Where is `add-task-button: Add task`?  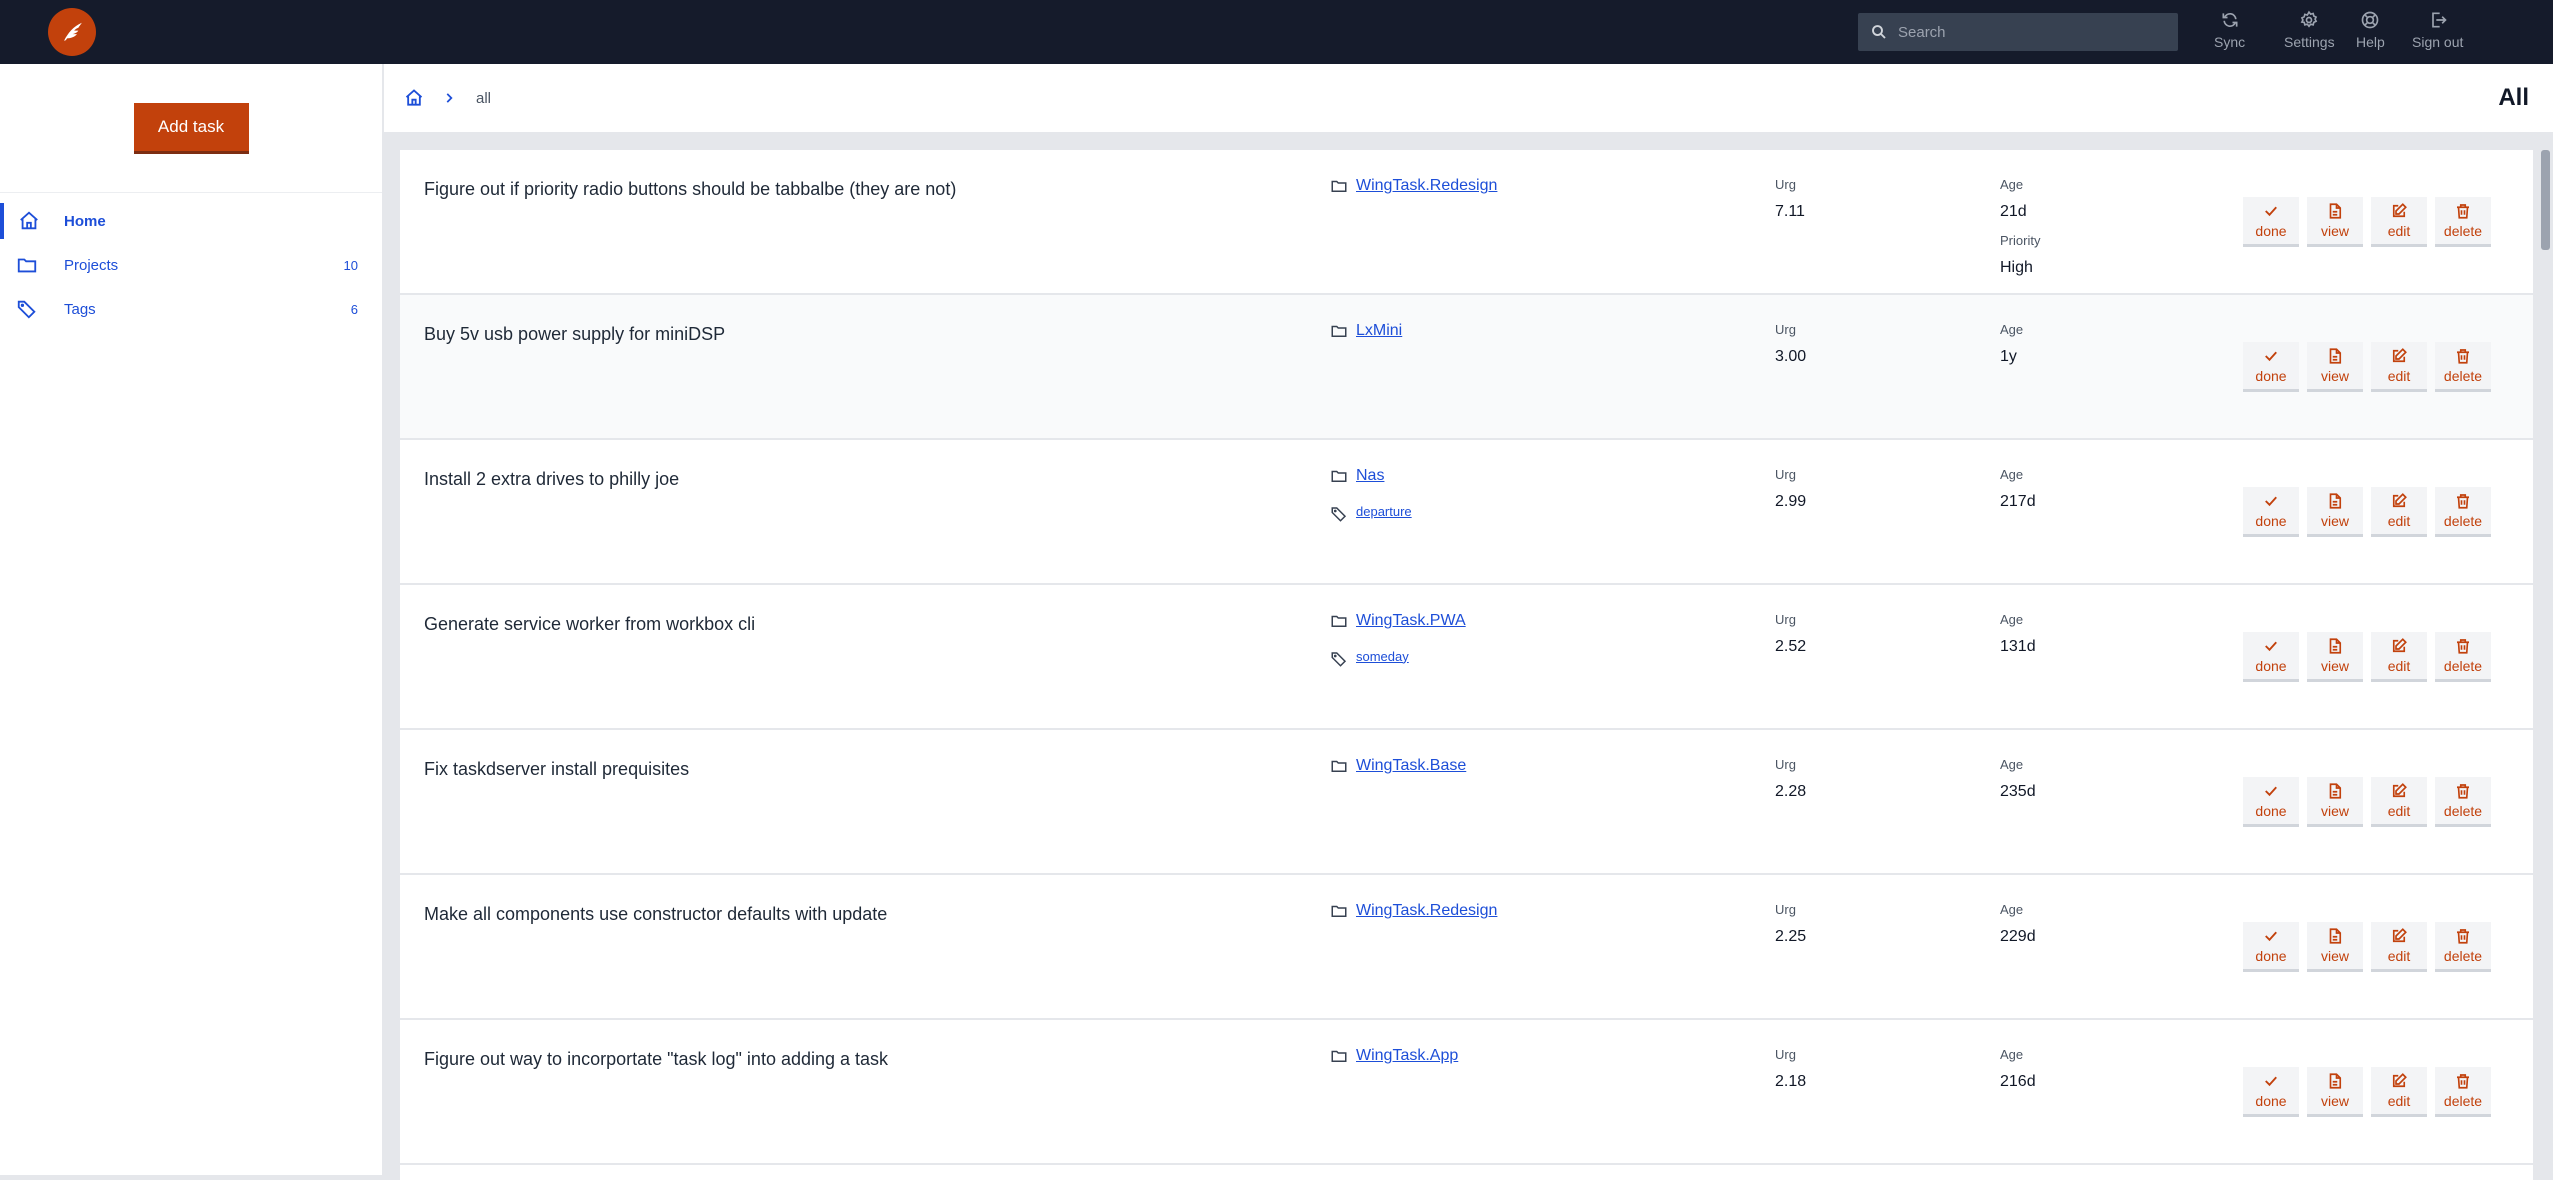 add-task-button: Add task is located at coordinates (191, 128).